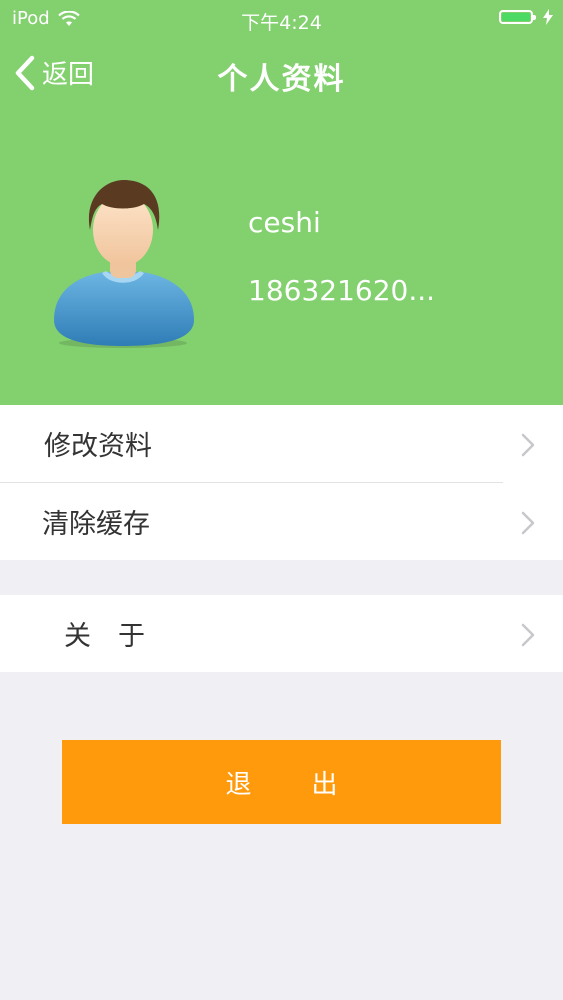  I want to click on about-row: 关 于, so click(281, 633).